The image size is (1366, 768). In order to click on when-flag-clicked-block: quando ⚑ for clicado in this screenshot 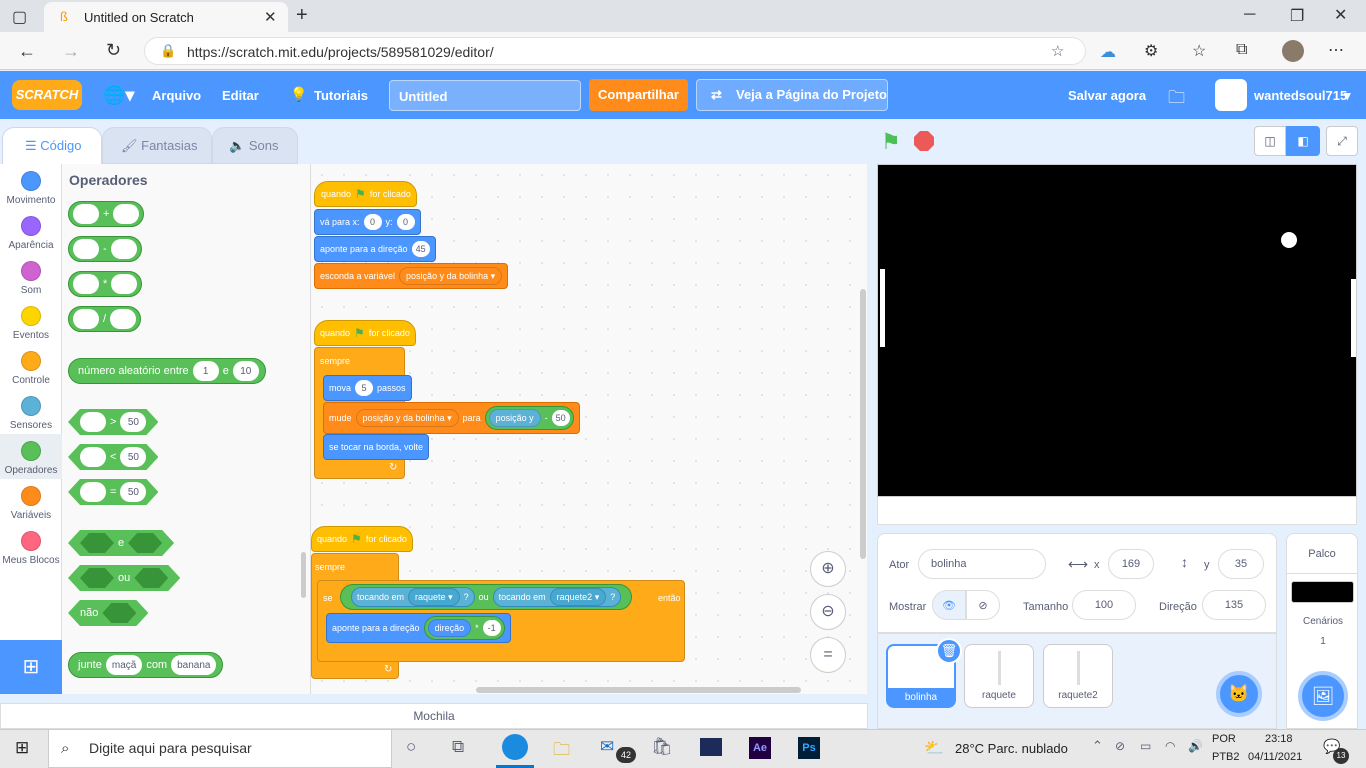, I will do `click(365, 333)`.